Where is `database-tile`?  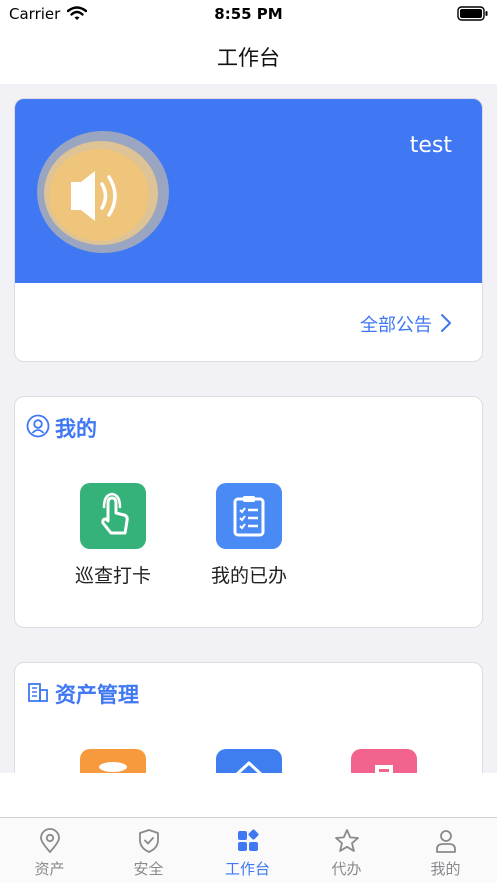
database-tile is located at coordinates (113, 761).